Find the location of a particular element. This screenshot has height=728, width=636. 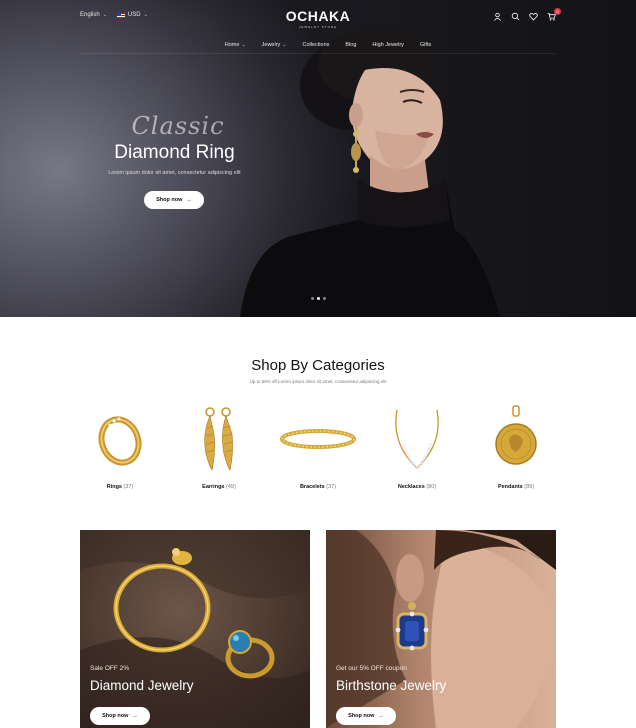

category-bracelets: Bracelets (37) is located at coordinates (318, 445).